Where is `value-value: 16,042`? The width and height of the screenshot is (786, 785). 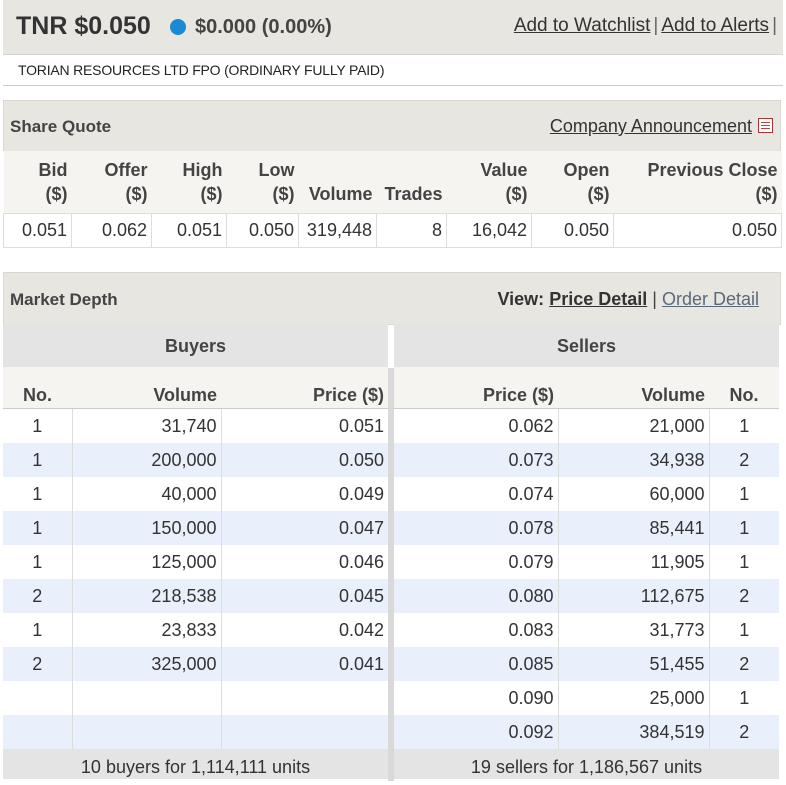
value-value: 16,042 is located at coordinates (489, 230).